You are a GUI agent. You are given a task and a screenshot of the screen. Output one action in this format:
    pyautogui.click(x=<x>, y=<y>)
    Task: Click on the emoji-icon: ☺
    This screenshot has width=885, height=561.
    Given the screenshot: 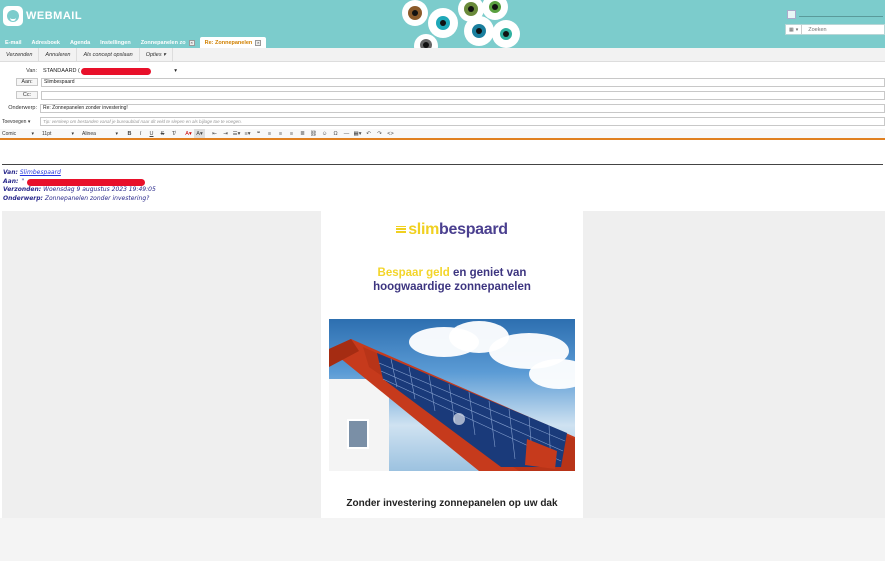 What is the action you would take?
    pyautogui.click(x=324, y=133)
    